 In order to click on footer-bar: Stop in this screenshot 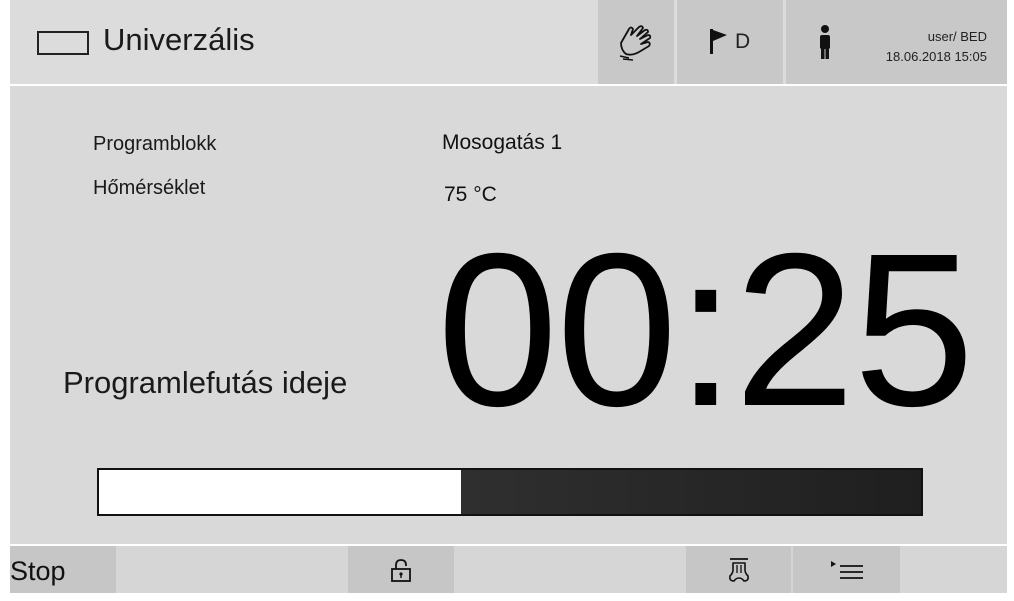, I will do `click(508, 568)`.